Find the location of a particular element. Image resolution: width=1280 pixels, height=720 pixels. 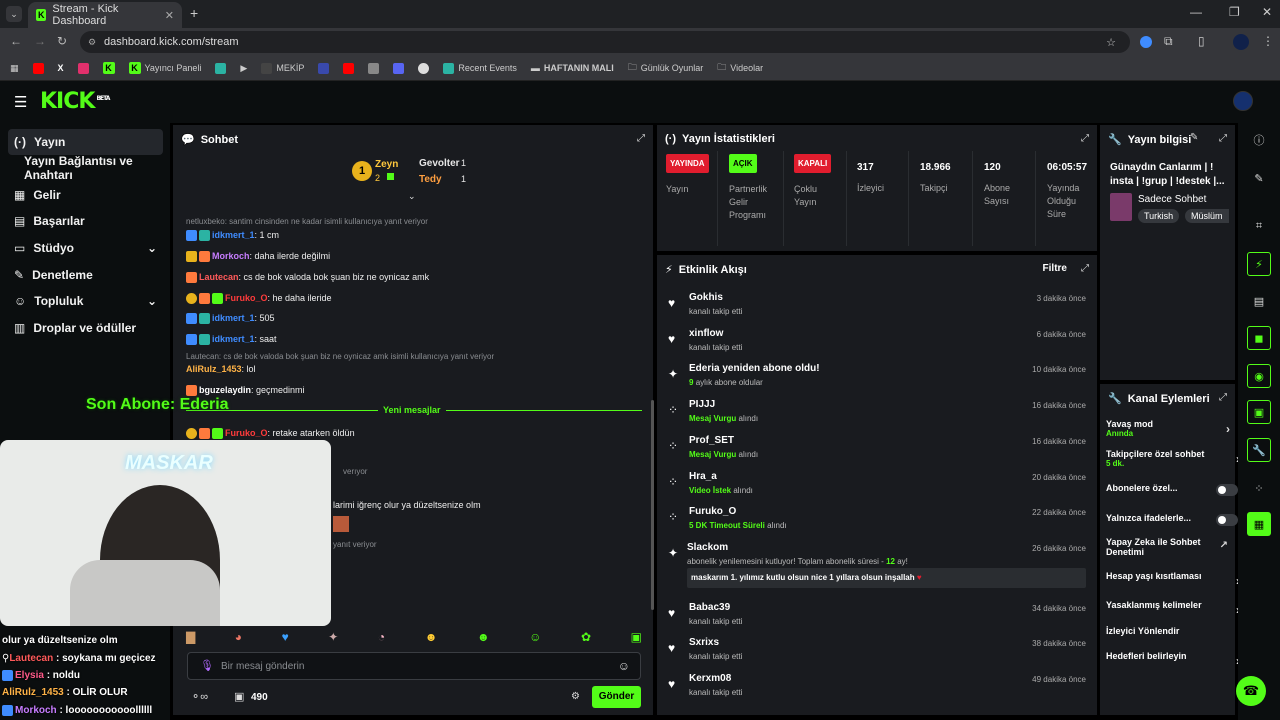

new-tab-icon: + is located at coordinates (194, 13).